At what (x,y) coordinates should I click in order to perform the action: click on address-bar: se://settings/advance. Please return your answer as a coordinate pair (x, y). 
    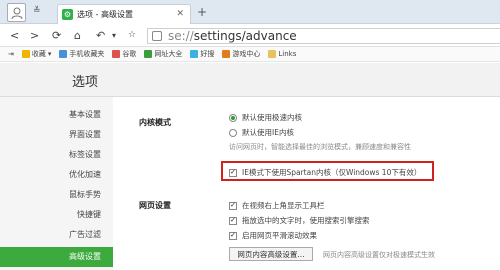
    Looking at the image, I should click on (323, 36).